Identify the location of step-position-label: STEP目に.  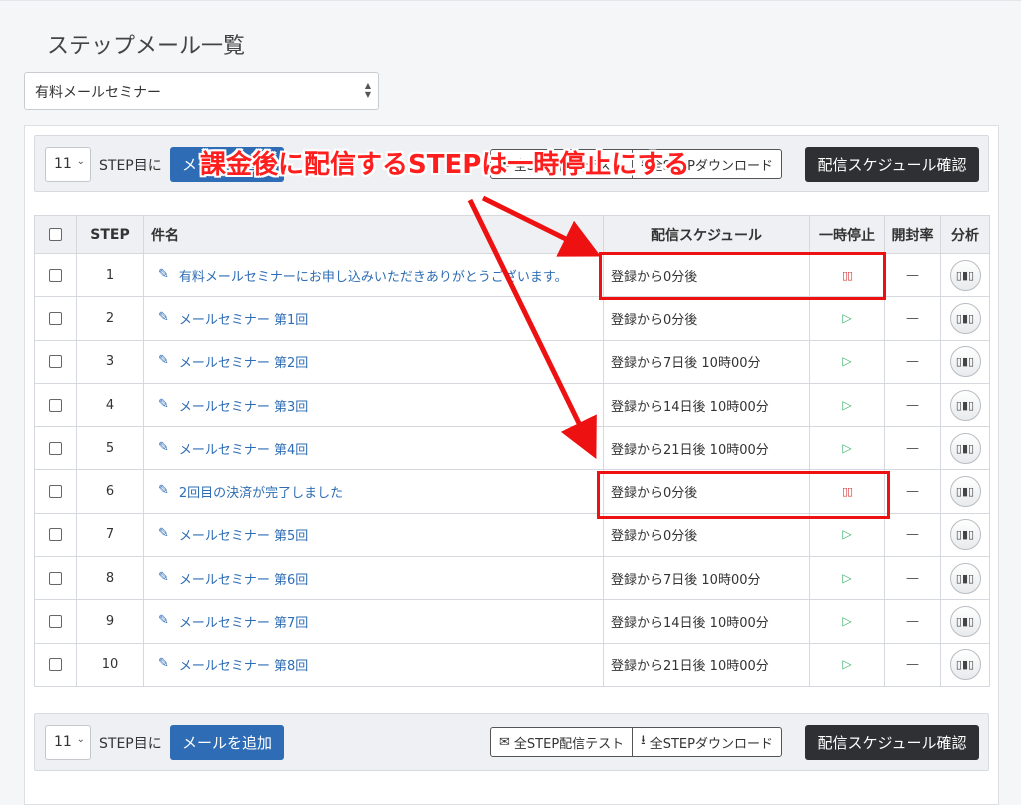
(130, 744).